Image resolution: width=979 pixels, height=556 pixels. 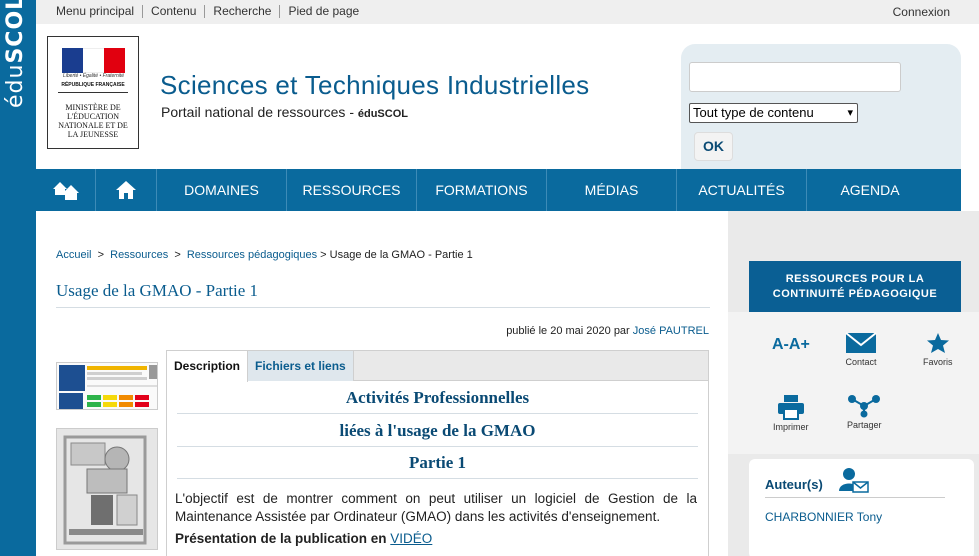 I want to click on skip-link-footer: Pied de page, so click(x=323, y=11).